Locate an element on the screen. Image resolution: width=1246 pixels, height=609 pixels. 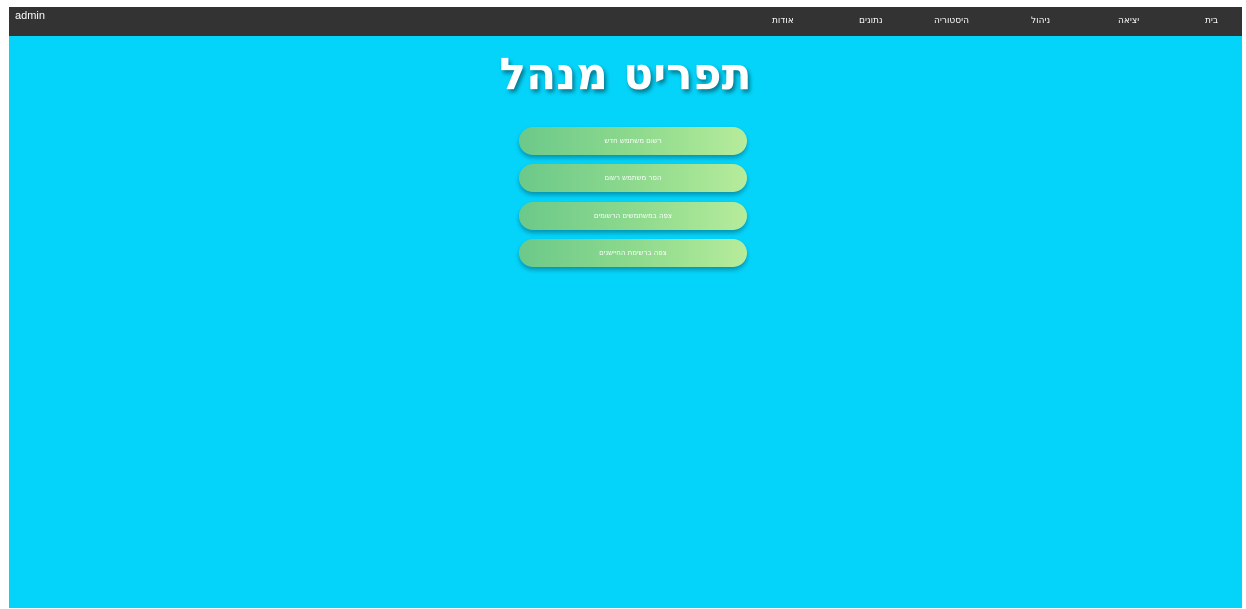
page-title: תפריט מנהל is located at coordinates (625, 74).